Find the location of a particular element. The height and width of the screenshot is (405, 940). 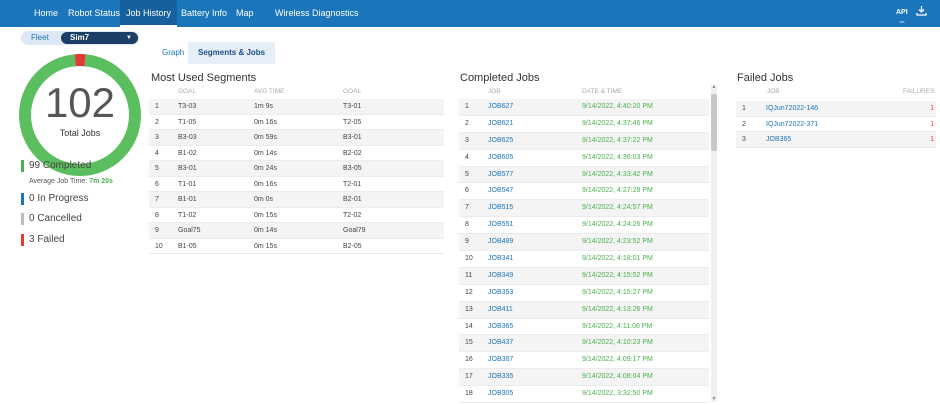

segment-row: 6 T1-01 0m 16s T2-01 is located at coordinates (296, 184).